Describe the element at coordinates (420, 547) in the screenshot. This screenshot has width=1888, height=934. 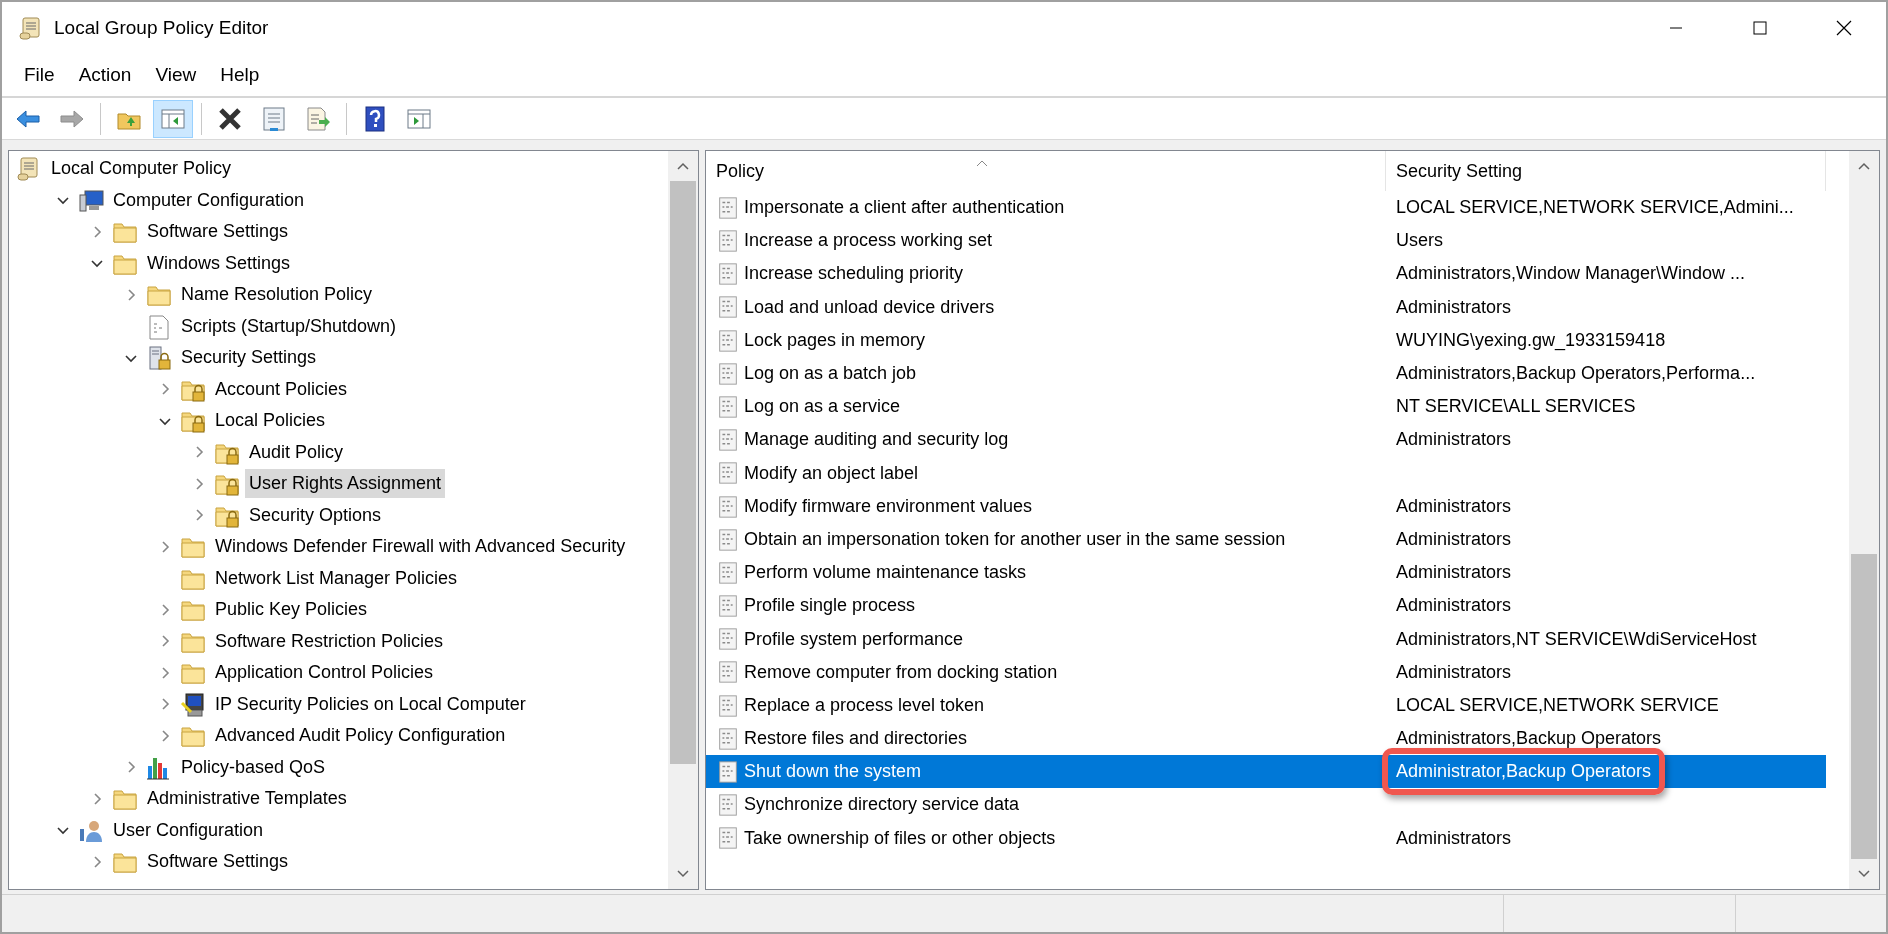
I see `tree-item: Windows Defender Firewall with Advanced Security` at that location.